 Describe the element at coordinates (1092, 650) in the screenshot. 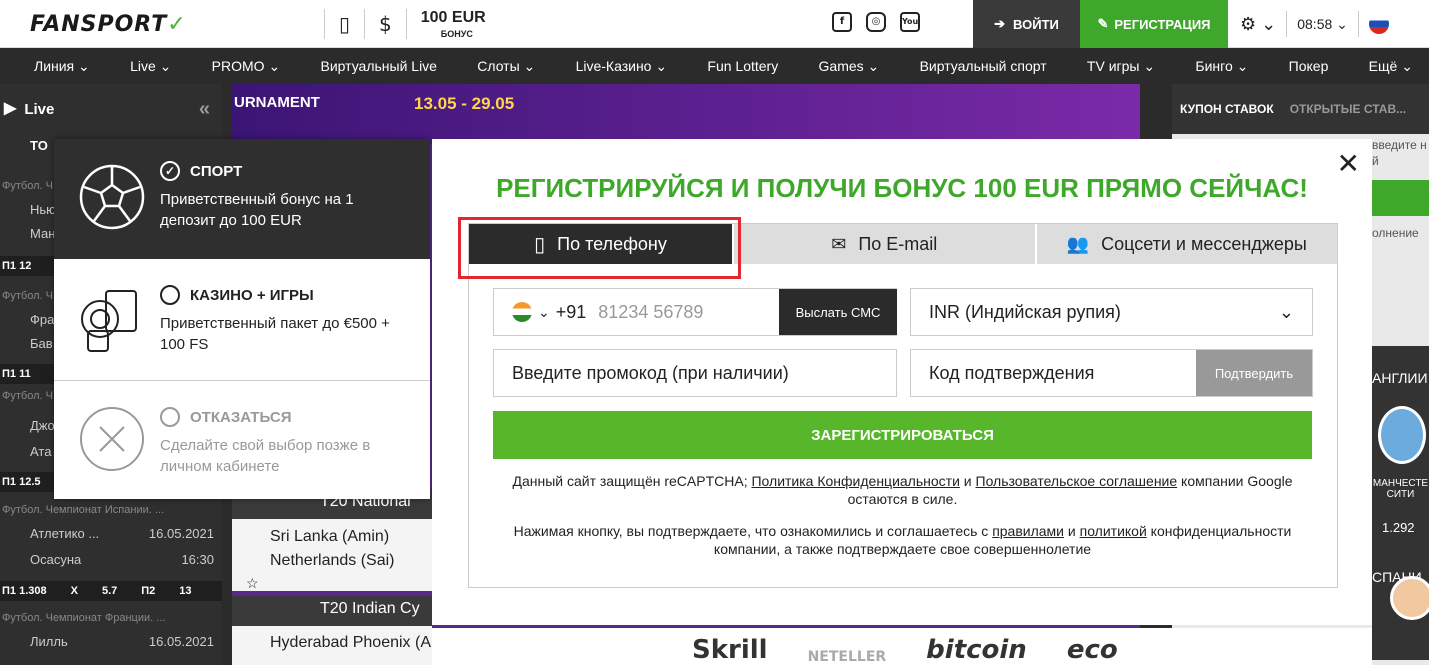

I see `eco-logo: eco` at that location.